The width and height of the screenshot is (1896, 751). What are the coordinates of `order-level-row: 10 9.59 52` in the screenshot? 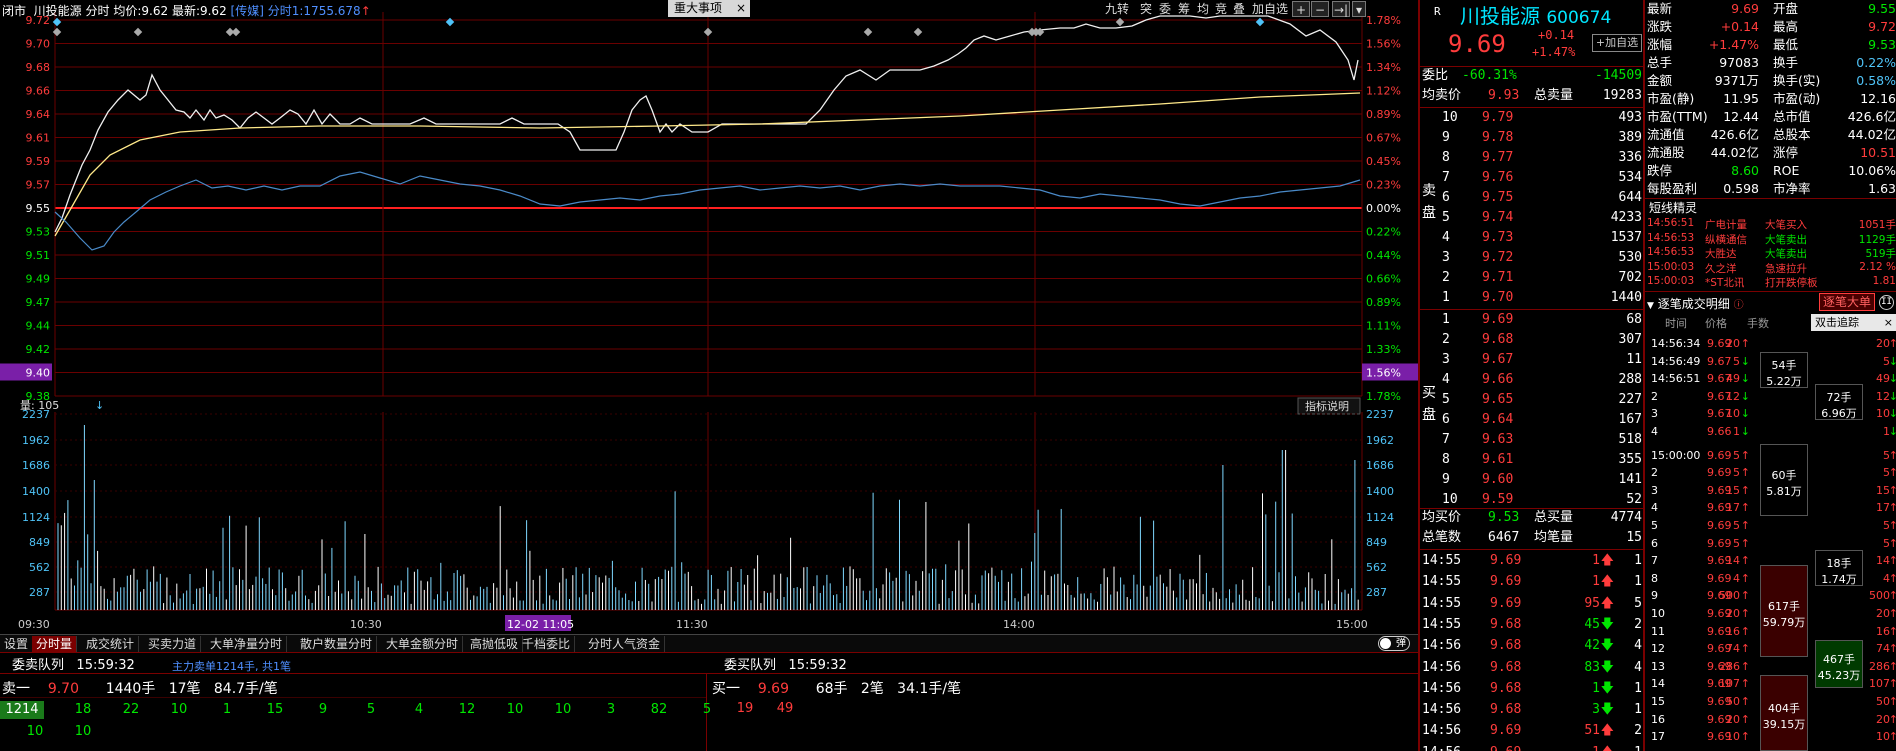 It's located at (1531, 500).